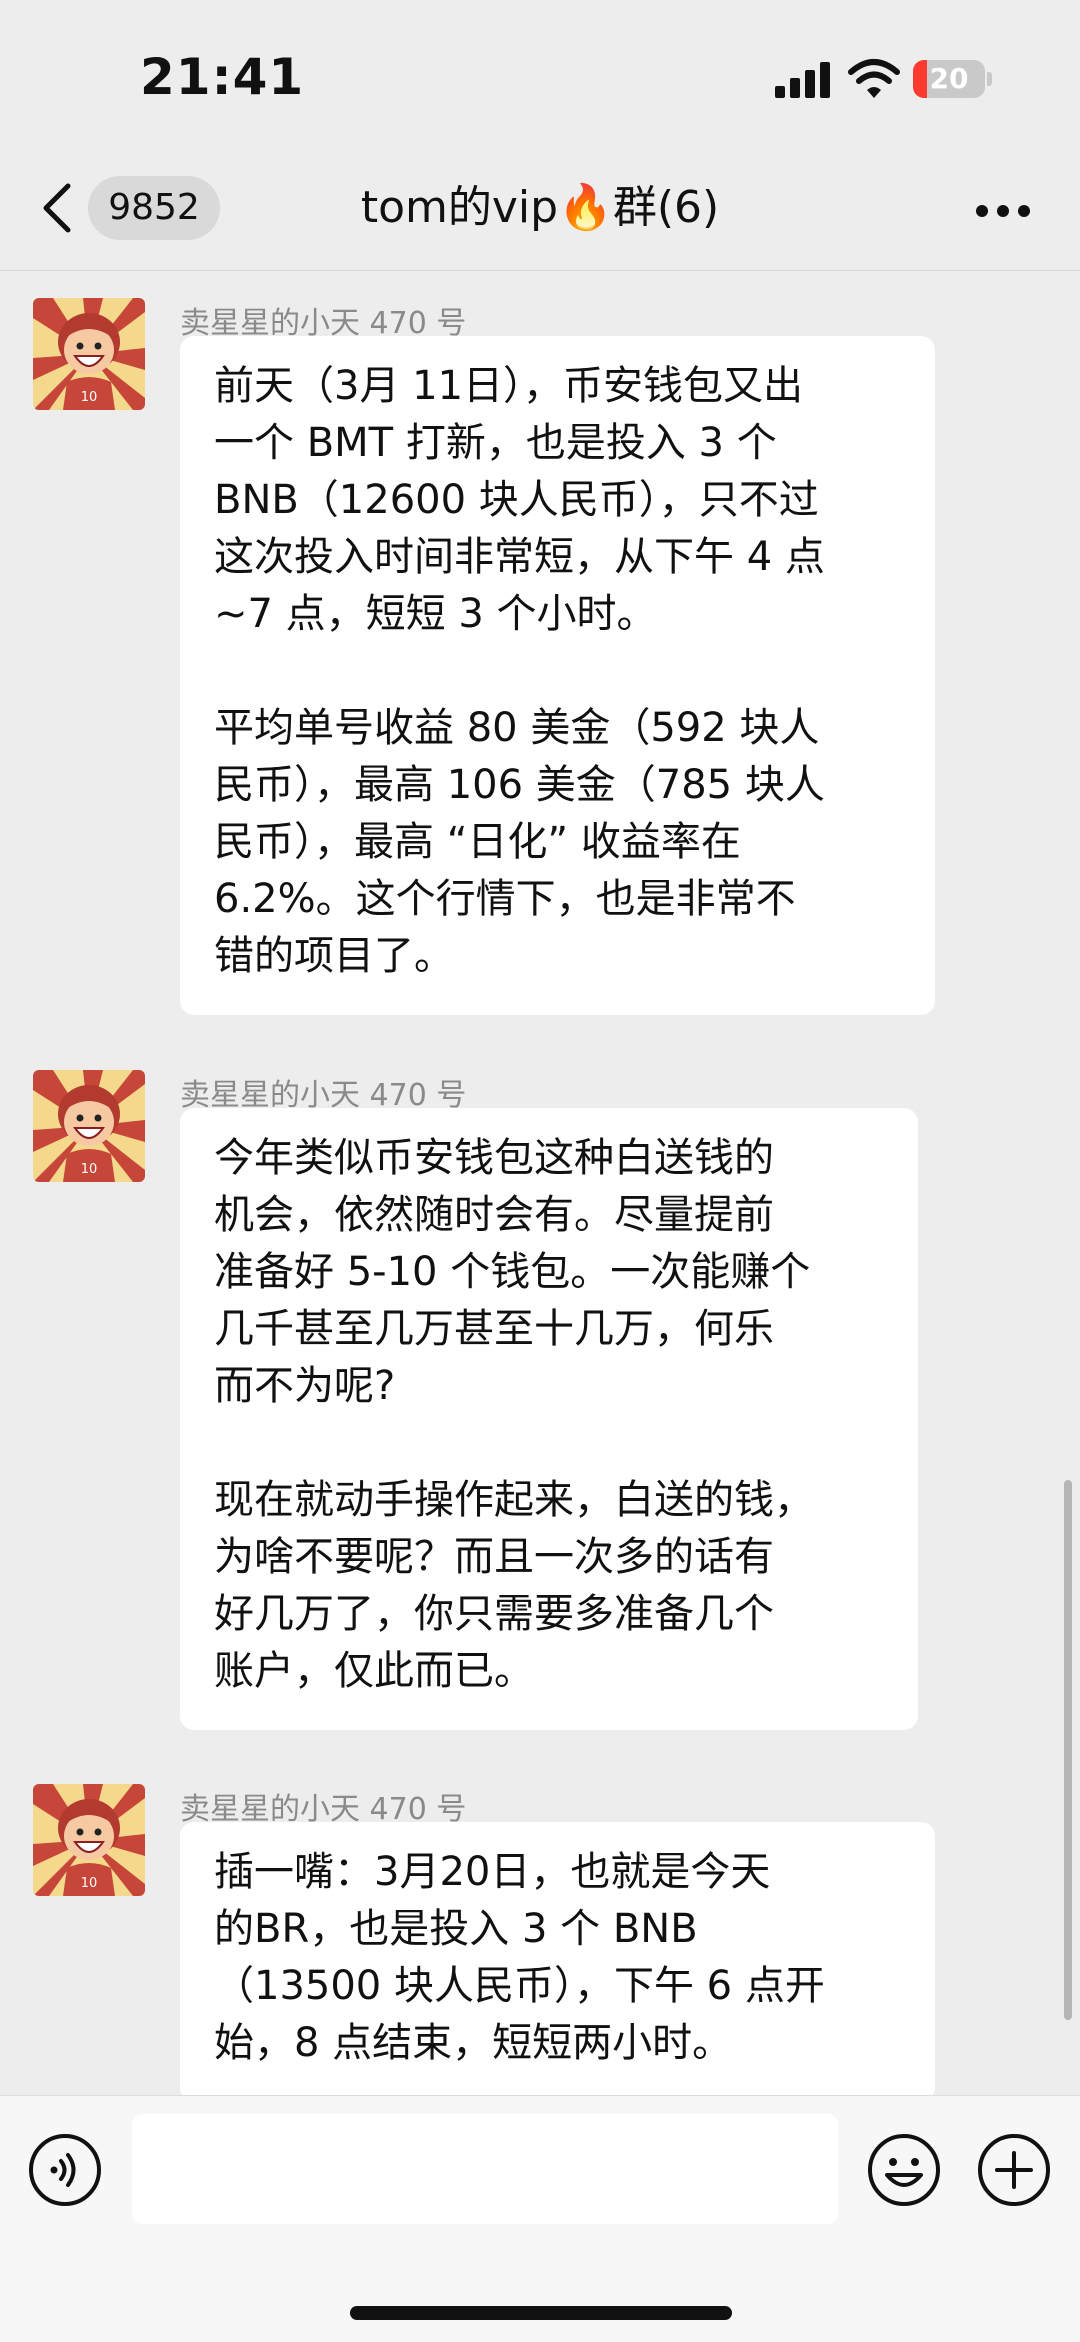 Image resolution: width=1080 pixels, height=2342 pixels. I want to click on message-line: ~7 点，短短 3 个小时。, so click(435, 614).